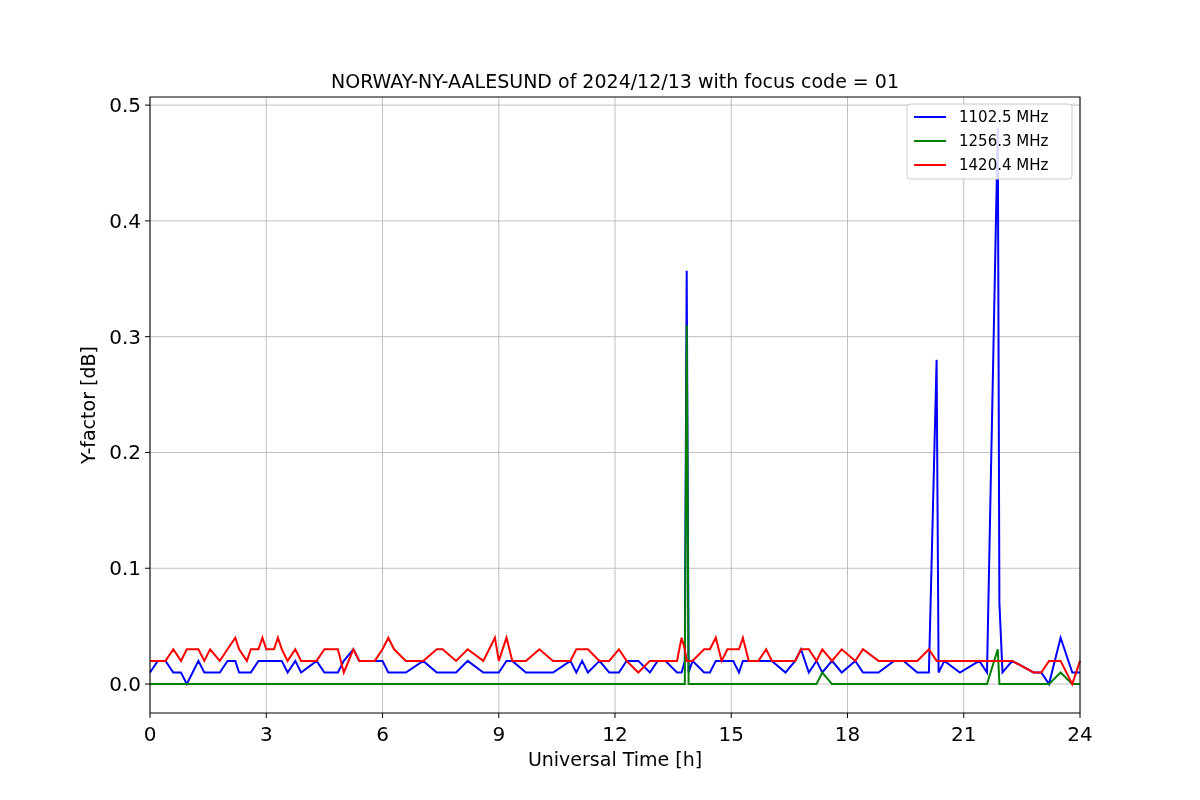 This screenshot has height=800, width=1200. Describe the element at coordinates (964, 734) in the screenshot. I see `tick-label: 21` at that location.